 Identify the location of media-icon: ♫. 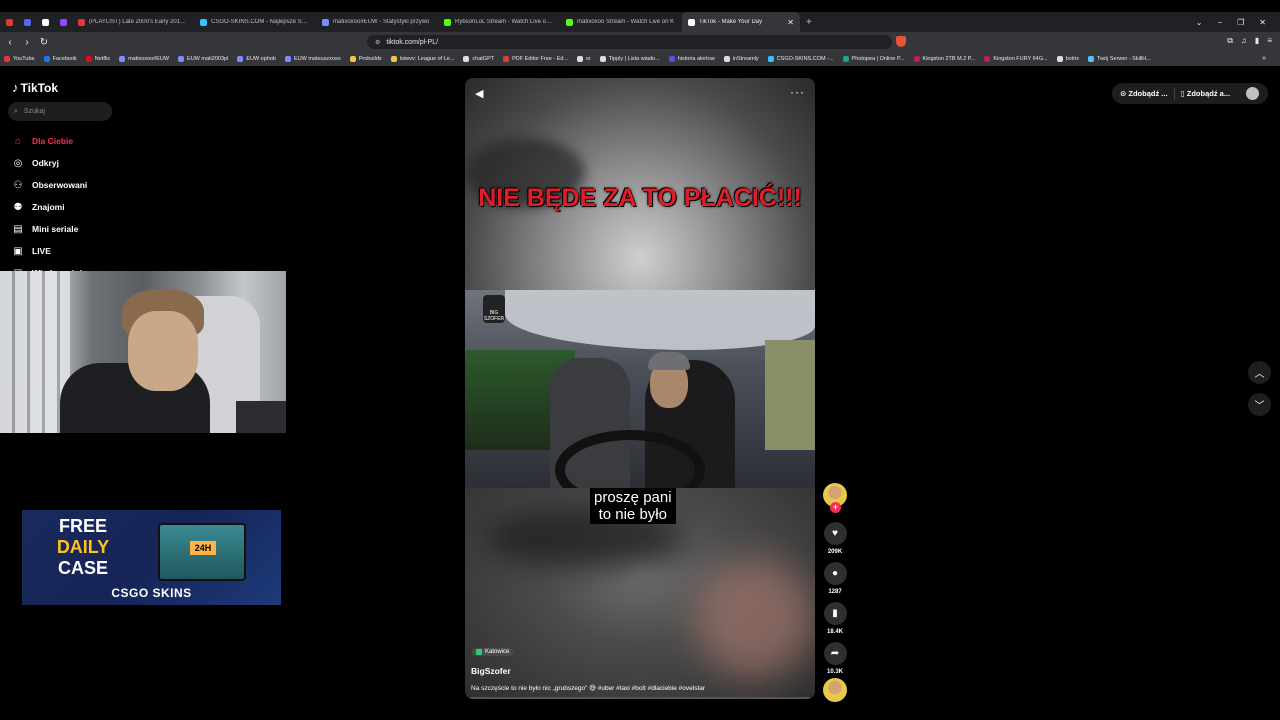
(1244, 41).